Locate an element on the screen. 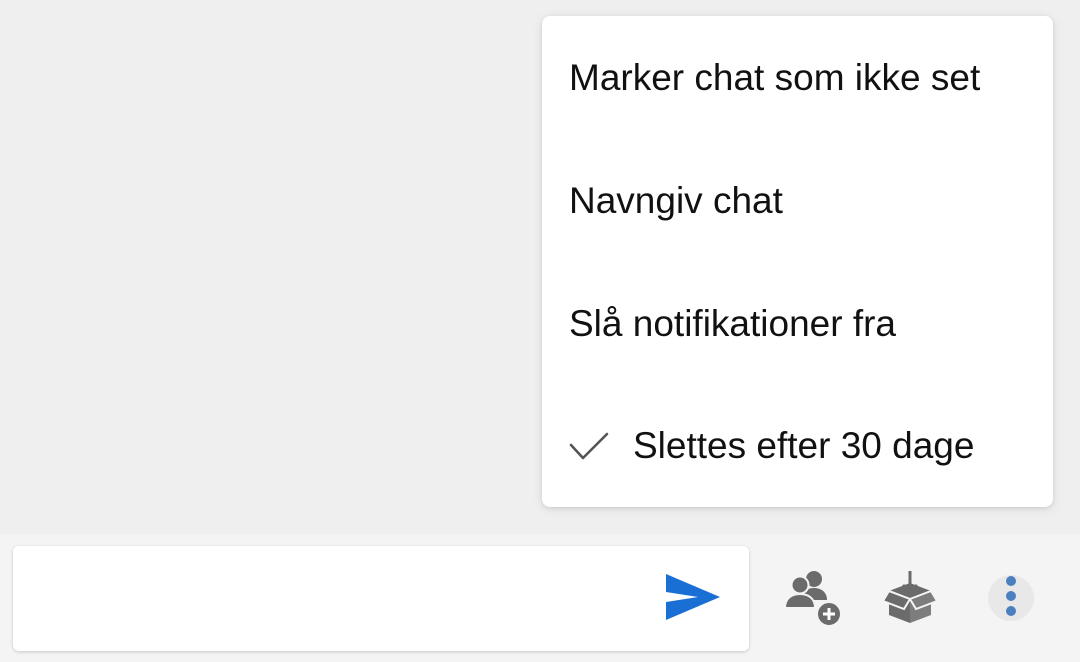 The image size is (1080, 662). archive-button is located at coordinates (910, 599).